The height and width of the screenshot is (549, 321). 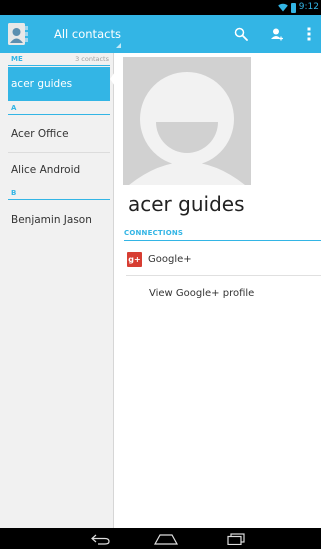 I want to click on wifi-icon, so click(x=282, y=7).